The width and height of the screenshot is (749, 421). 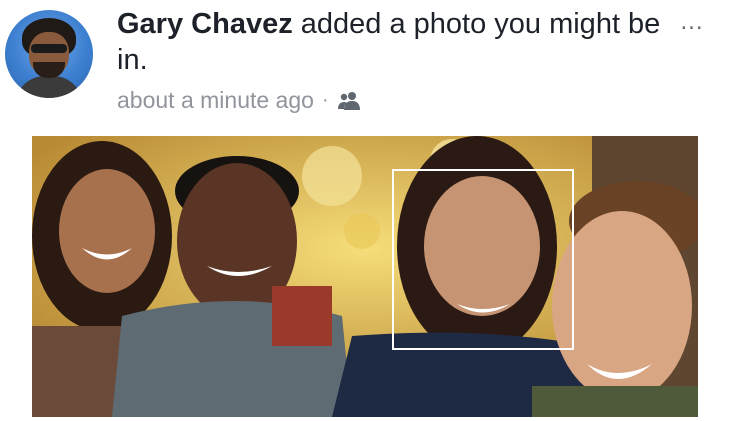 What do you see at coordinates (349, 100) in the screenshot?
I see `friends-icon` at bounding box center [349, 100].